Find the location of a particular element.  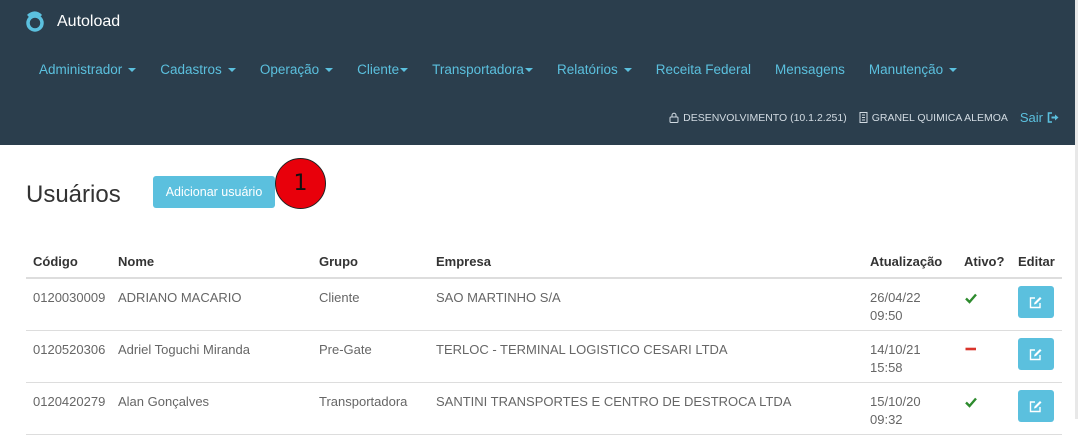

cell-atualizacao: 15/10/20 09:32 is located at coordinates (900, 411).